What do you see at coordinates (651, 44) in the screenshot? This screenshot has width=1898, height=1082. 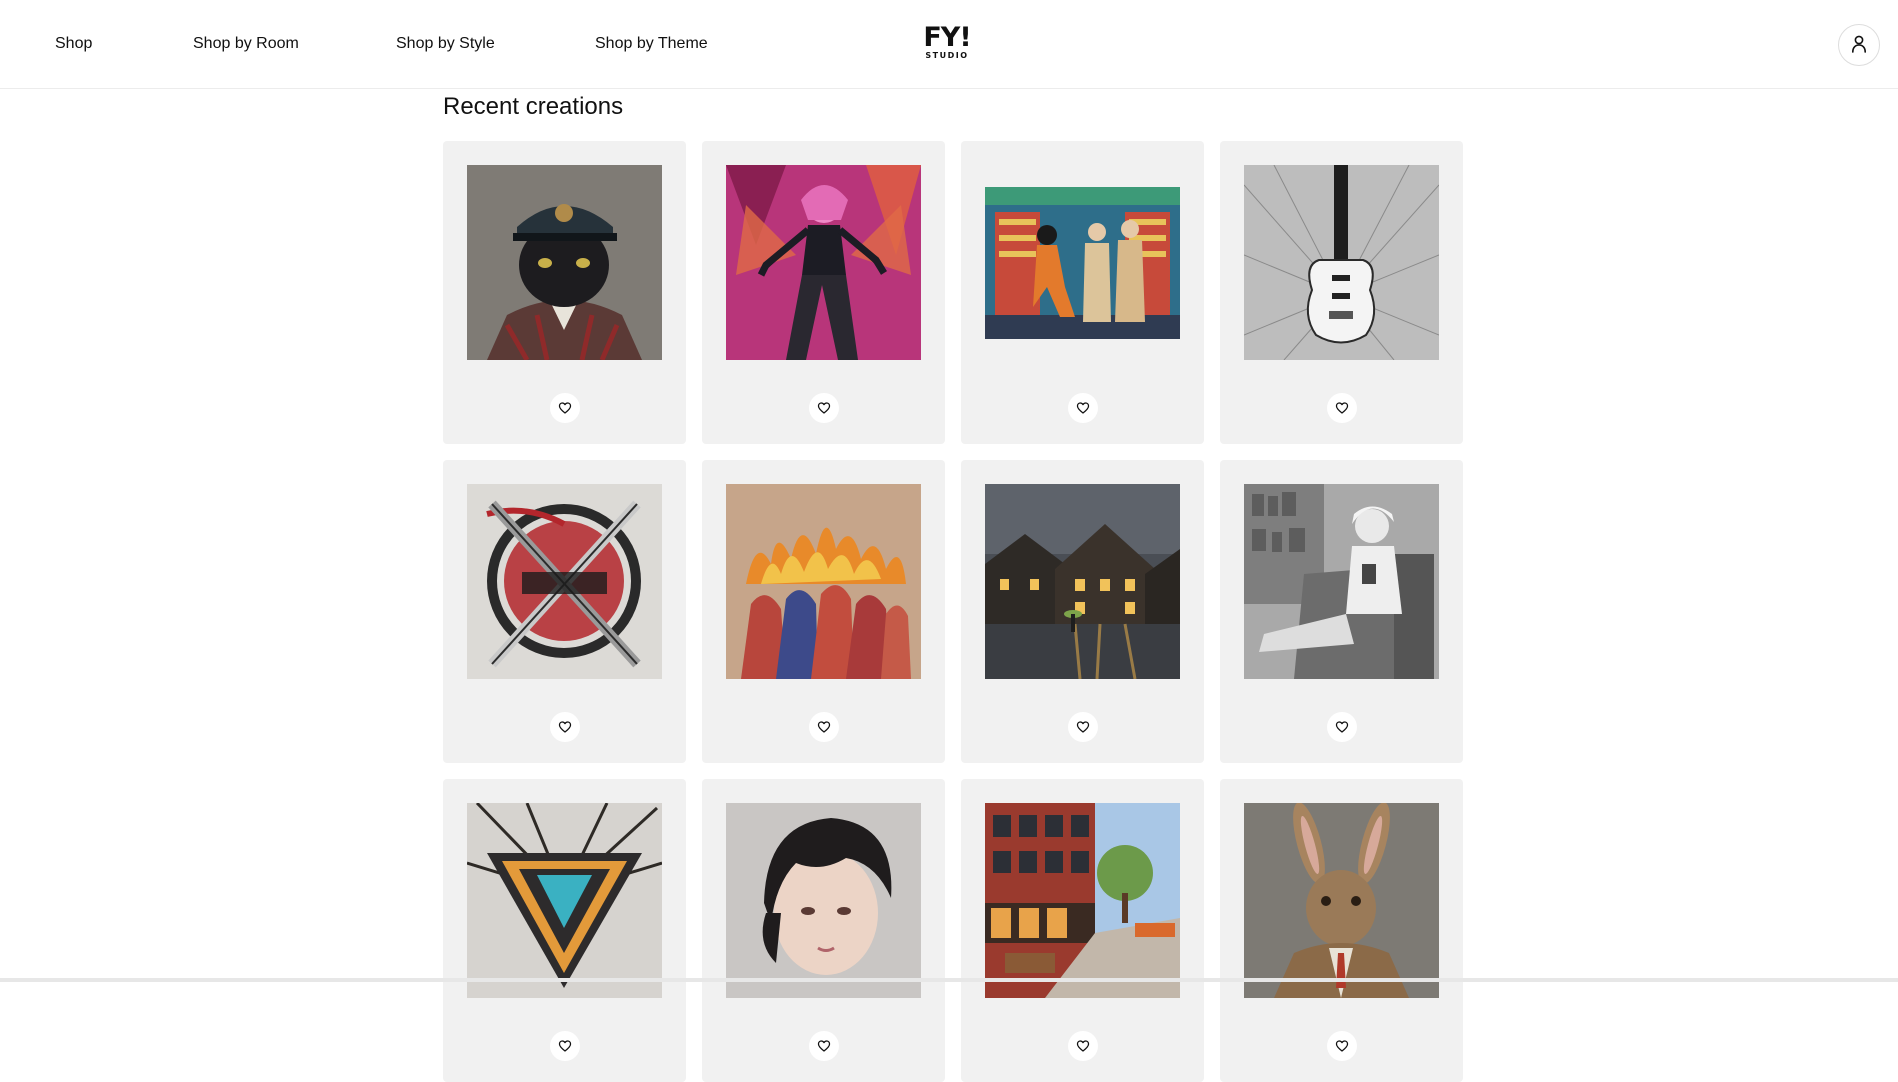 I see `nav-link-shop-by-theme: Shop by Theme` at bounding box center [651, 44].